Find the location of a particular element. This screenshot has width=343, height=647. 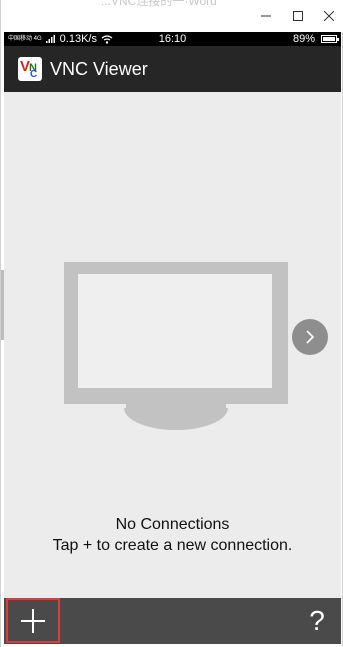

close-button is located at coordinates (329, 16).